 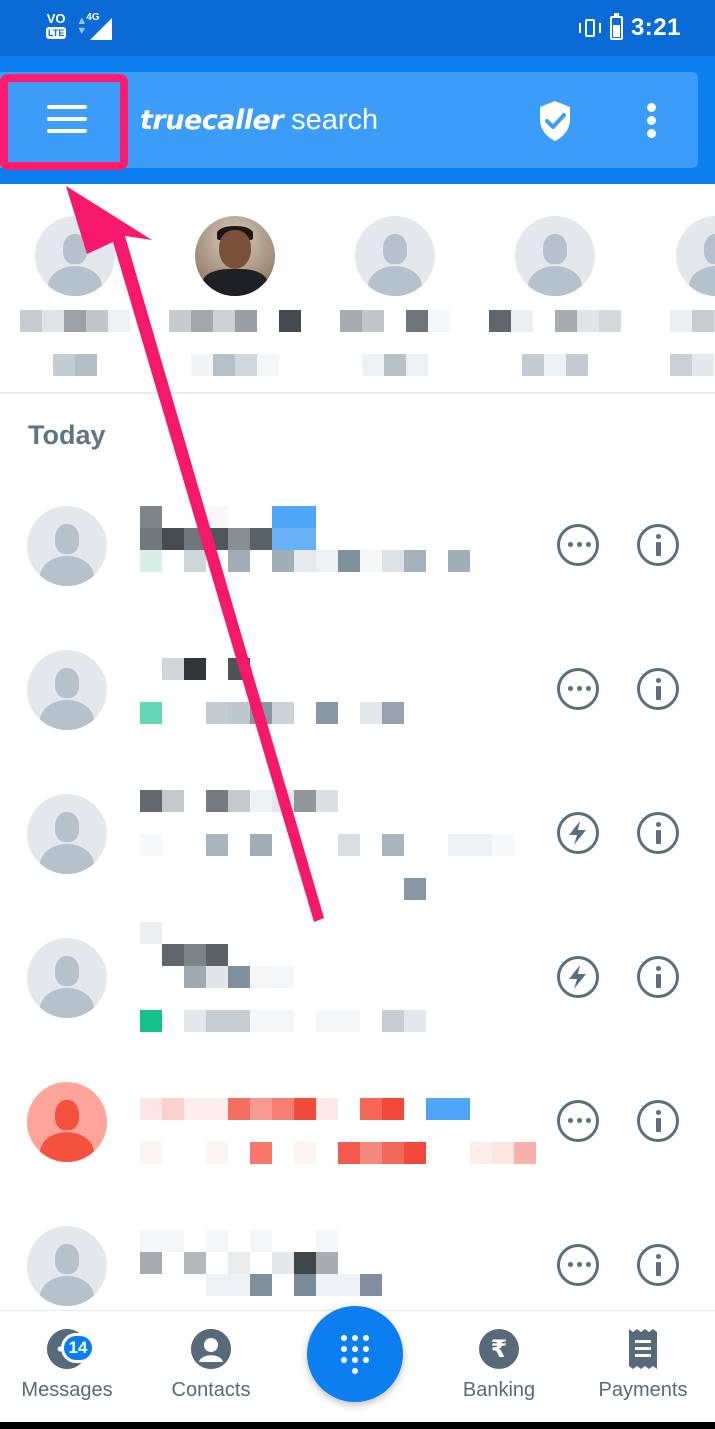 What do you see at coordinates (590, 28) in the screenshot?
I see `vibrate-icon` at bounding box center [590, 28].